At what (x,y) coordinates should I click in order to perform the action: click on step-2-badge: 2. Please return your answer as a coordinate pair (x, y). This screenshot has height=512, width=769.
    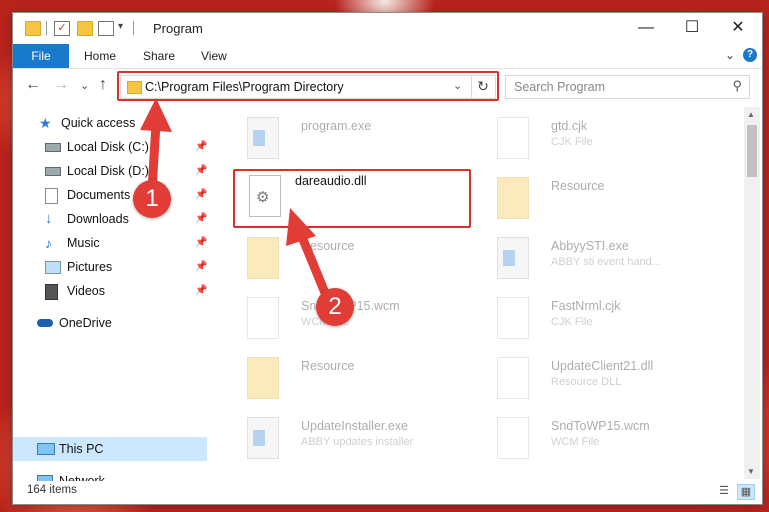
    Looking at the image, I should click on (335, 307).